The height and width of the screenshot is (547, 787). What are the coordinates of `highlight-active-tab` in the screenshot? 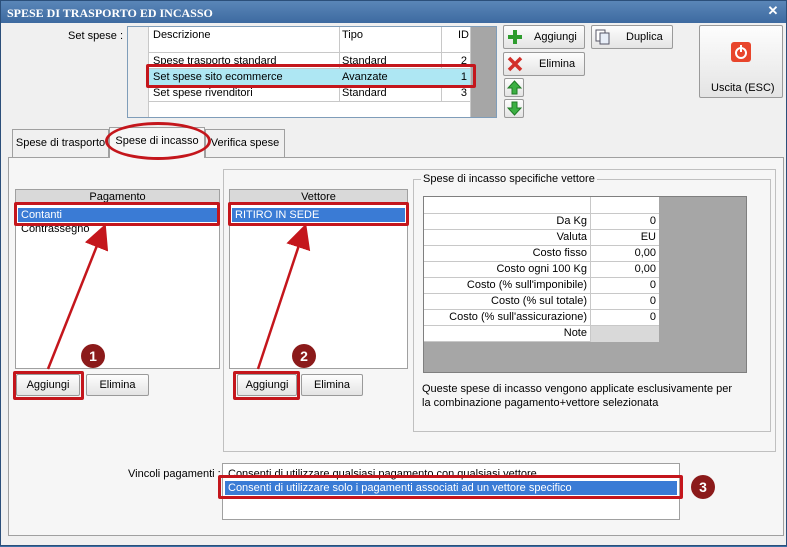 It's located at (158, 141).